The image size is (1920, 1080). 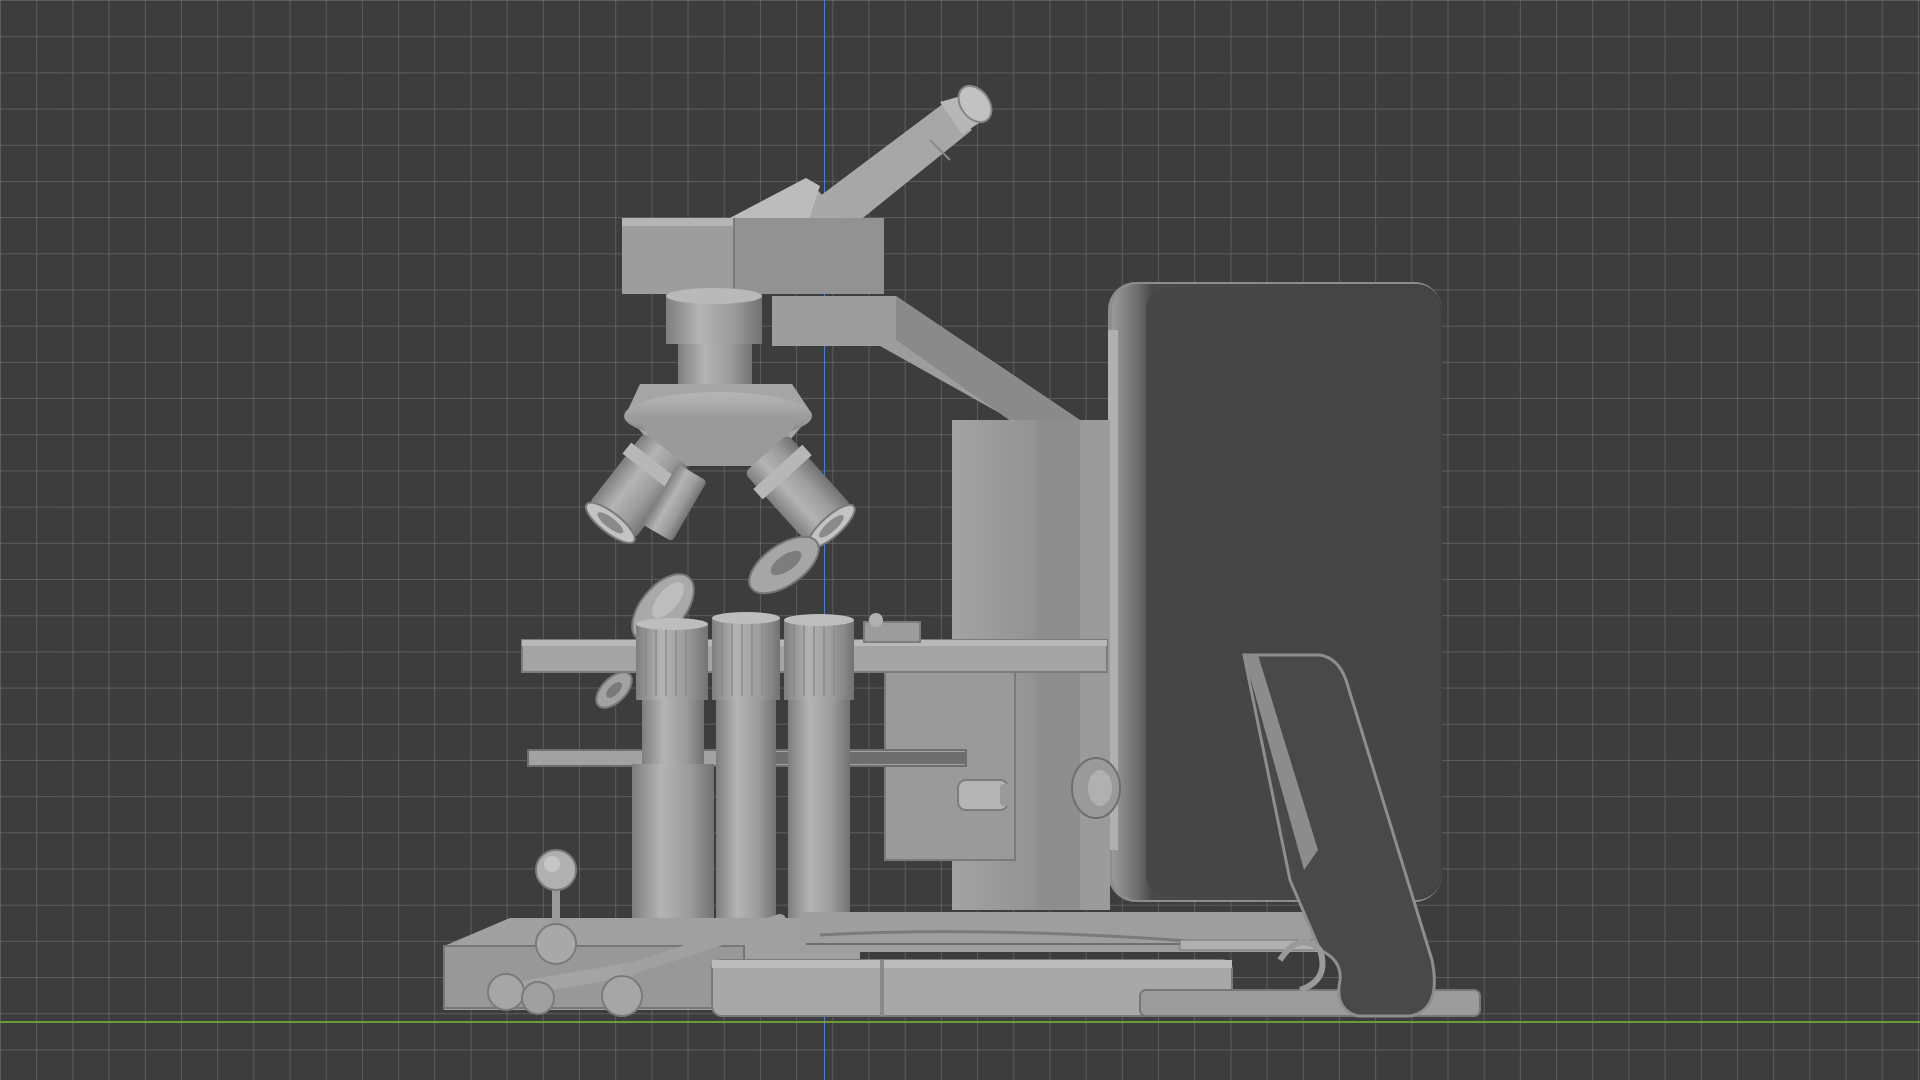 I want to click on focus-knob-large, so click(x=1096, y=788).